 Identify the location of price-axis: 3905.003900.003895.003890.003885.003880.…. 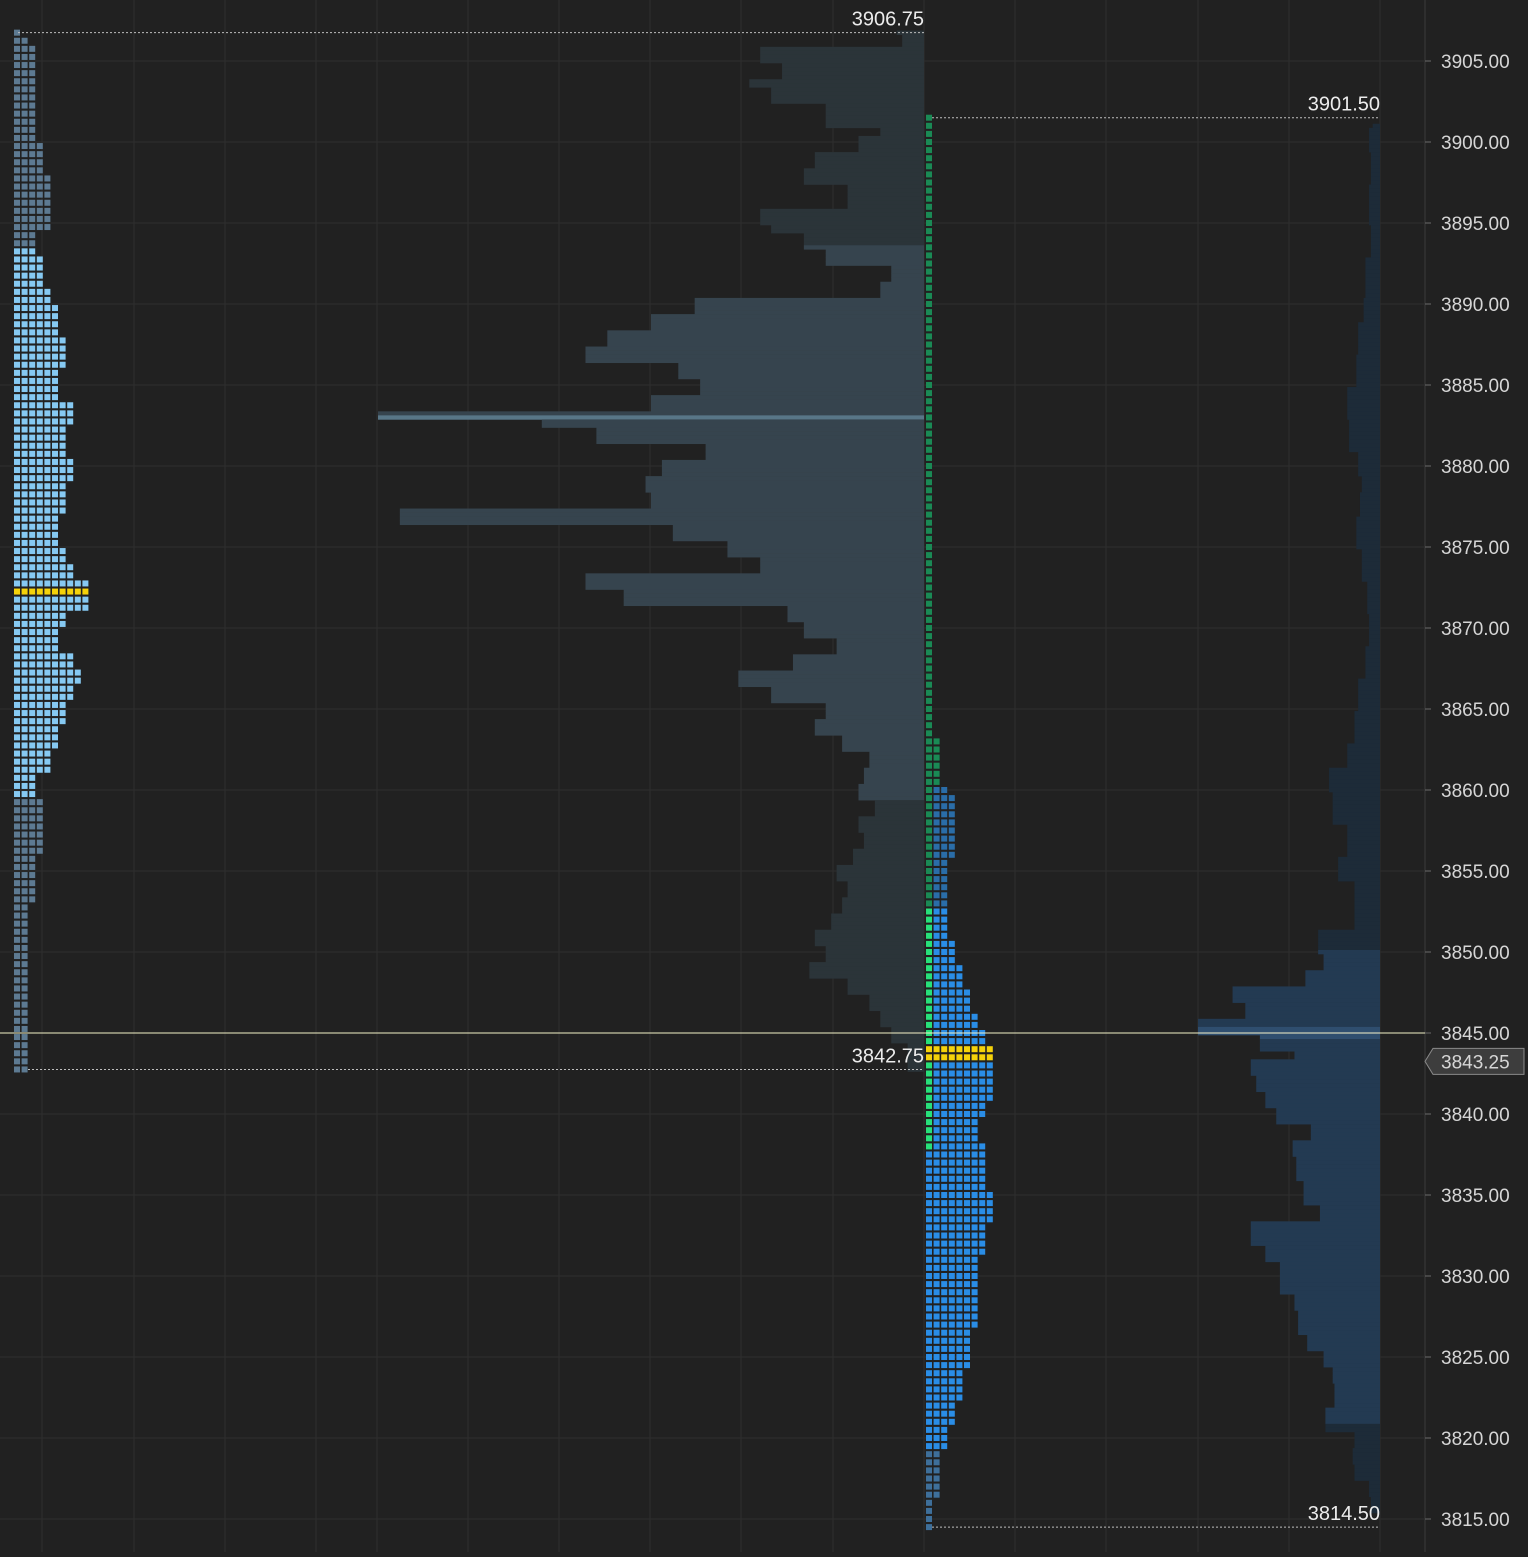
(1474, 791).